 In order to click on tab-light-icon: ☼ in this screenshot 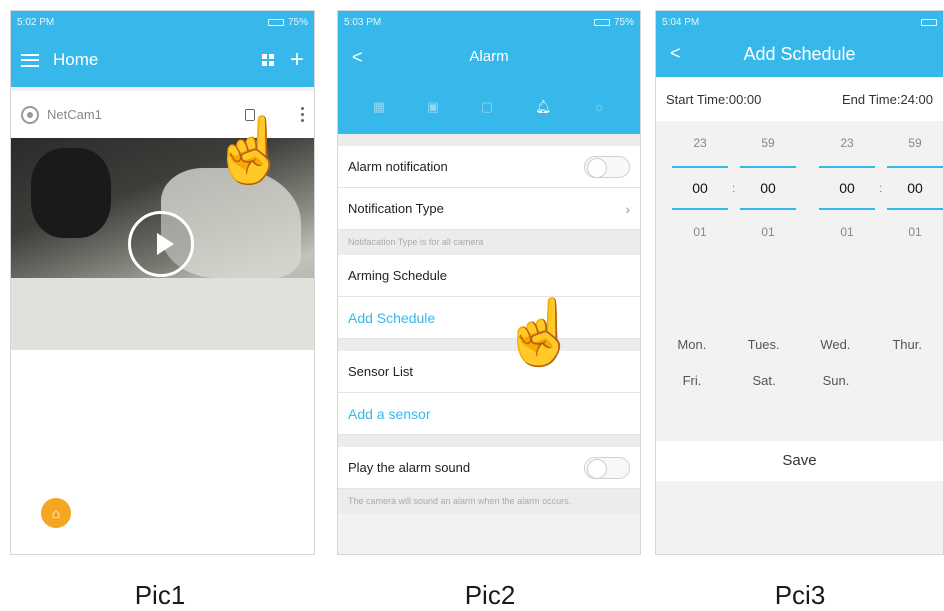, I will do `click(599, 107)`.